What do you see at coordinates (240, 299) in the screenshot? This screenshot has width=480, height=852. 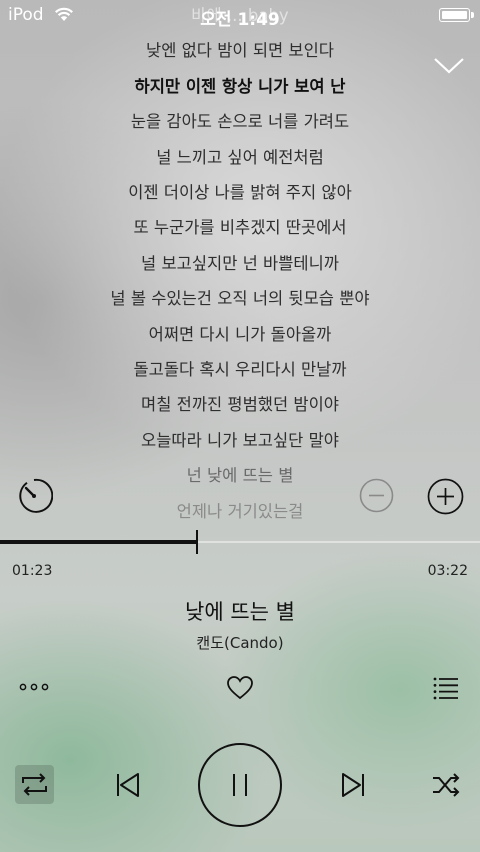 I see `lyric-line: 널 볼 수있는건 오직 너의 뒷모습 뿐야` at bounding box center [240, 299].